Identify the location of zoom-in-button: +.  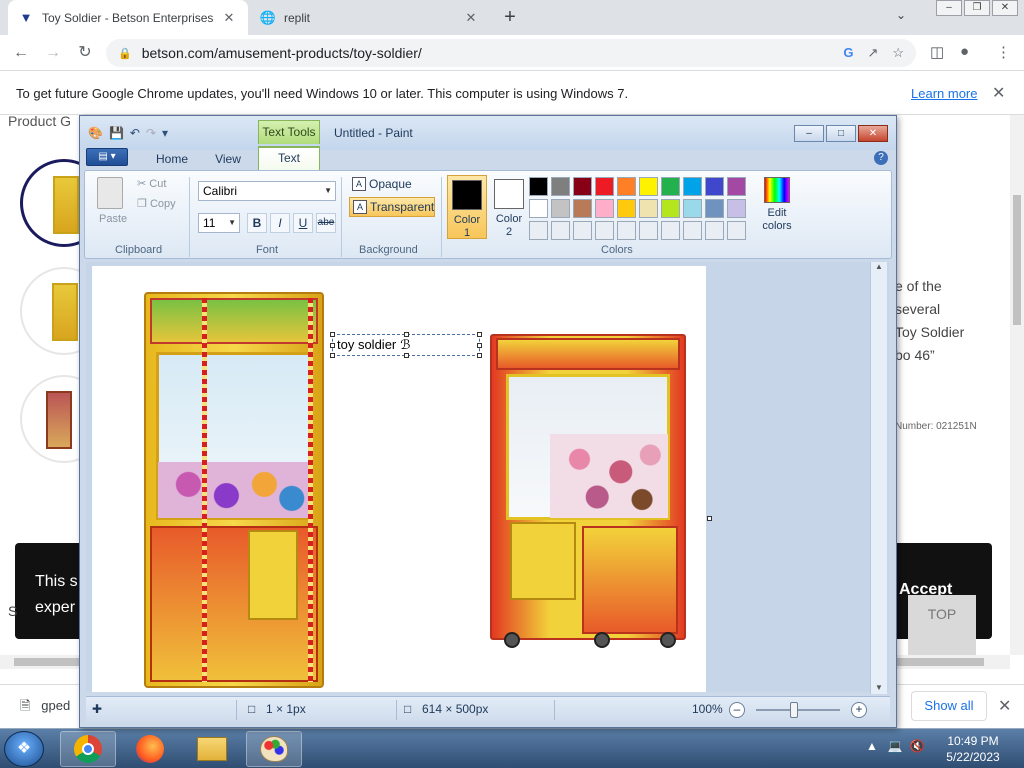
(859, 710).